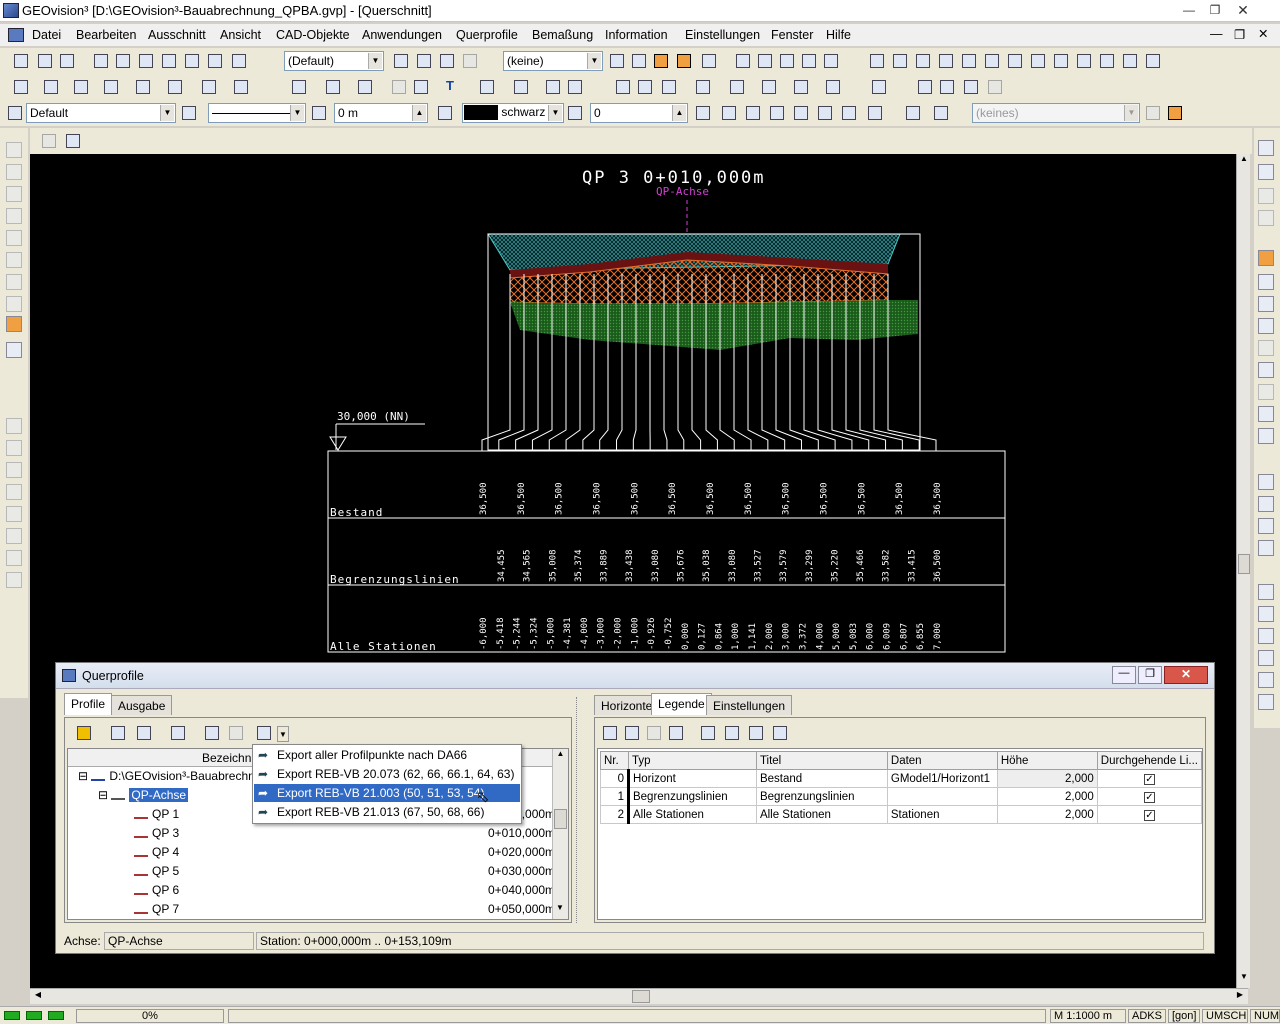 The image size is (1280, 1024). I want to click on globe-2-icon, so click(1266, 504).